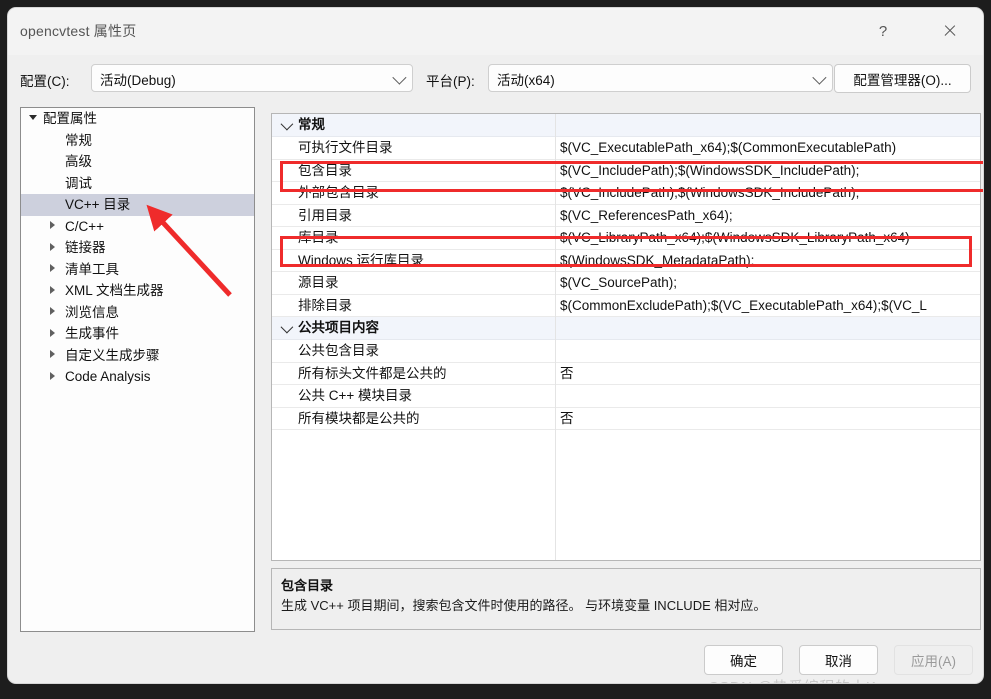 This screenshot has height=699, width=991. Describe the element at coordinates (112, 355) in the screenshot. I see `sidebar-item-label: 自定义生成步骤` at that location.